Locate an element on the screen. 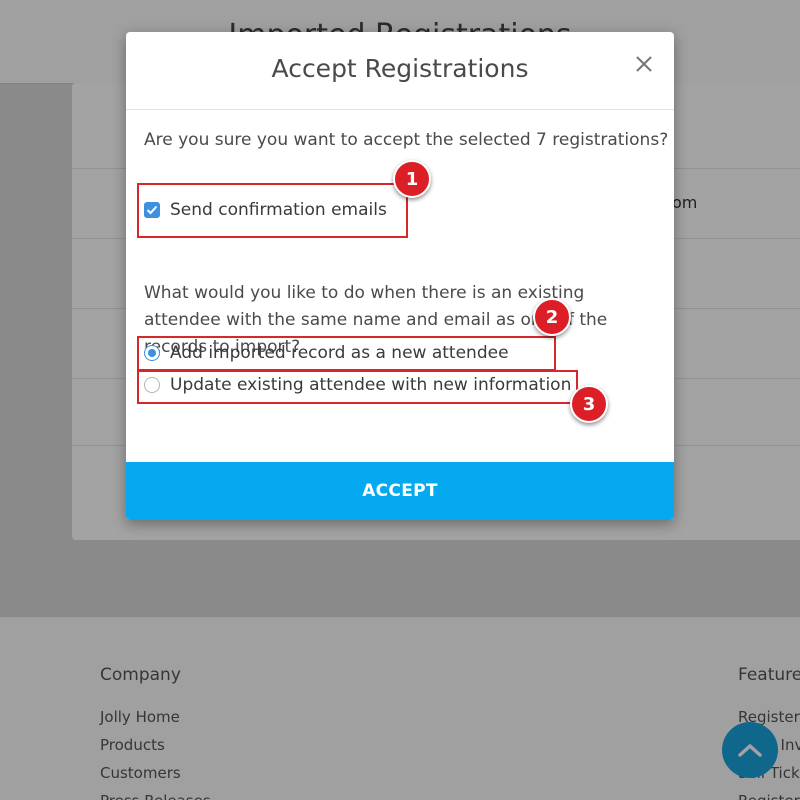 The width and height of the screenshot is (800, 800). accept-button: ACCEPT is located at coordinates (400, 491).